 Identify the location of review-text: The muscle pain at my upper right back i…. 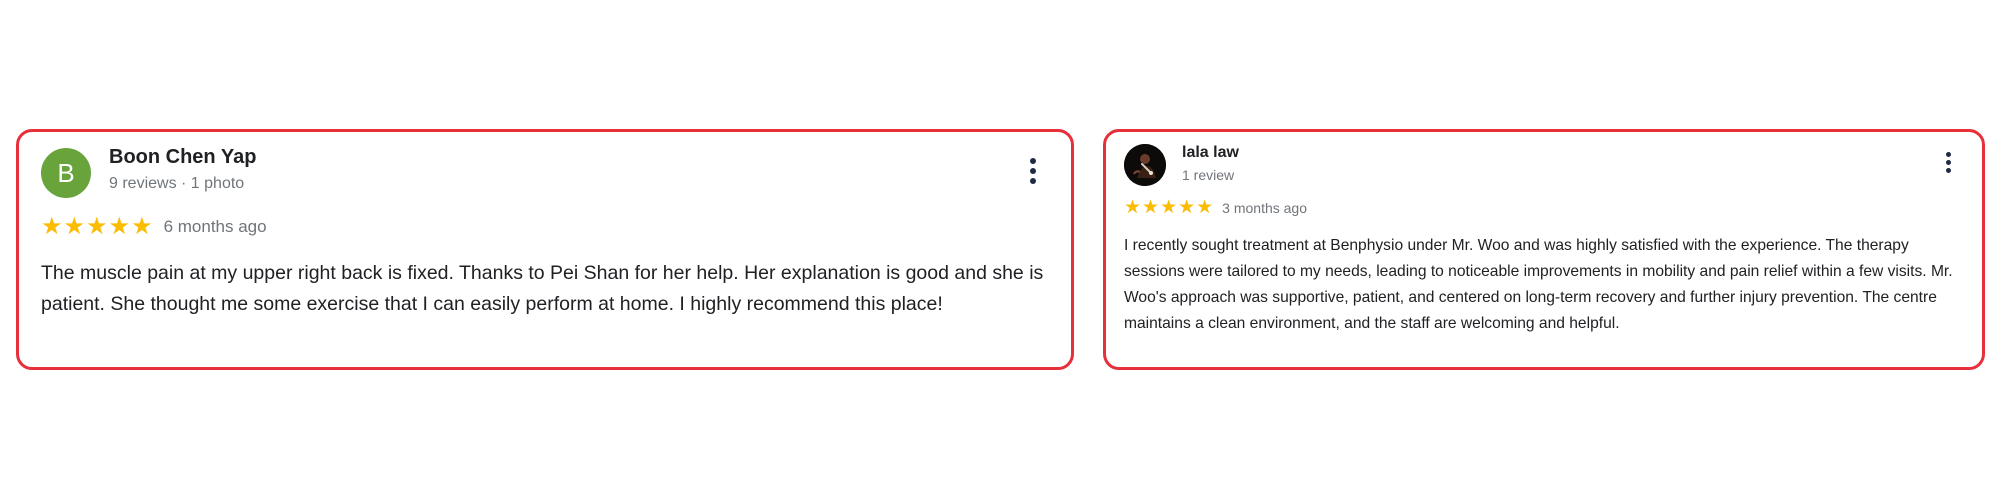
(542, 288).